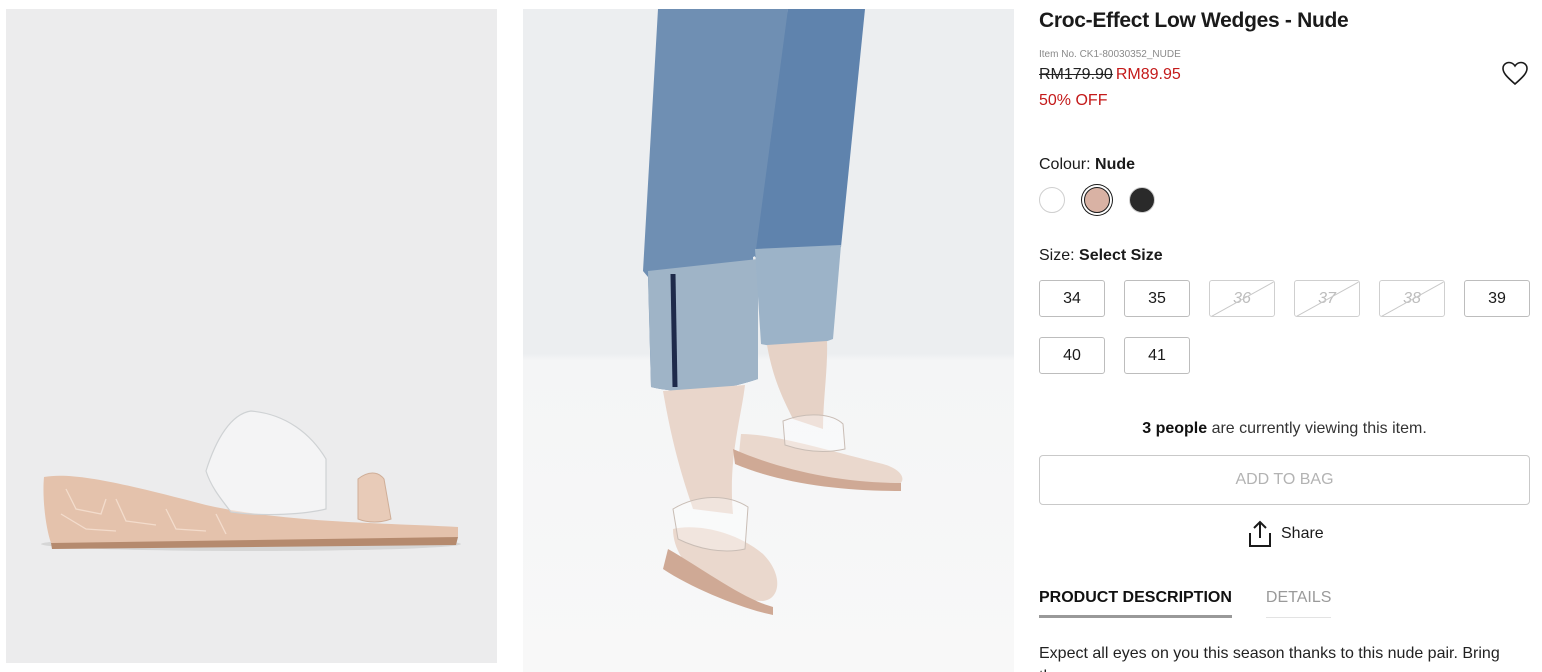 Image resolution: width=1542 pixels, height=672 pixels. What do you see at coordinates (1327, 298) in the screenshot?
I see `size-option-out-of-stock: 37` at bounding box center [1327, 298].